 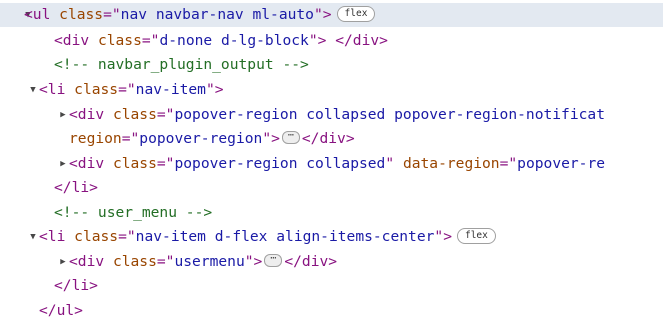 What do you see at coordinates (331, 213) in the screenshot?
I see `dom-node-row: <!-- user_menu -->` at bounding box center [331, 213].